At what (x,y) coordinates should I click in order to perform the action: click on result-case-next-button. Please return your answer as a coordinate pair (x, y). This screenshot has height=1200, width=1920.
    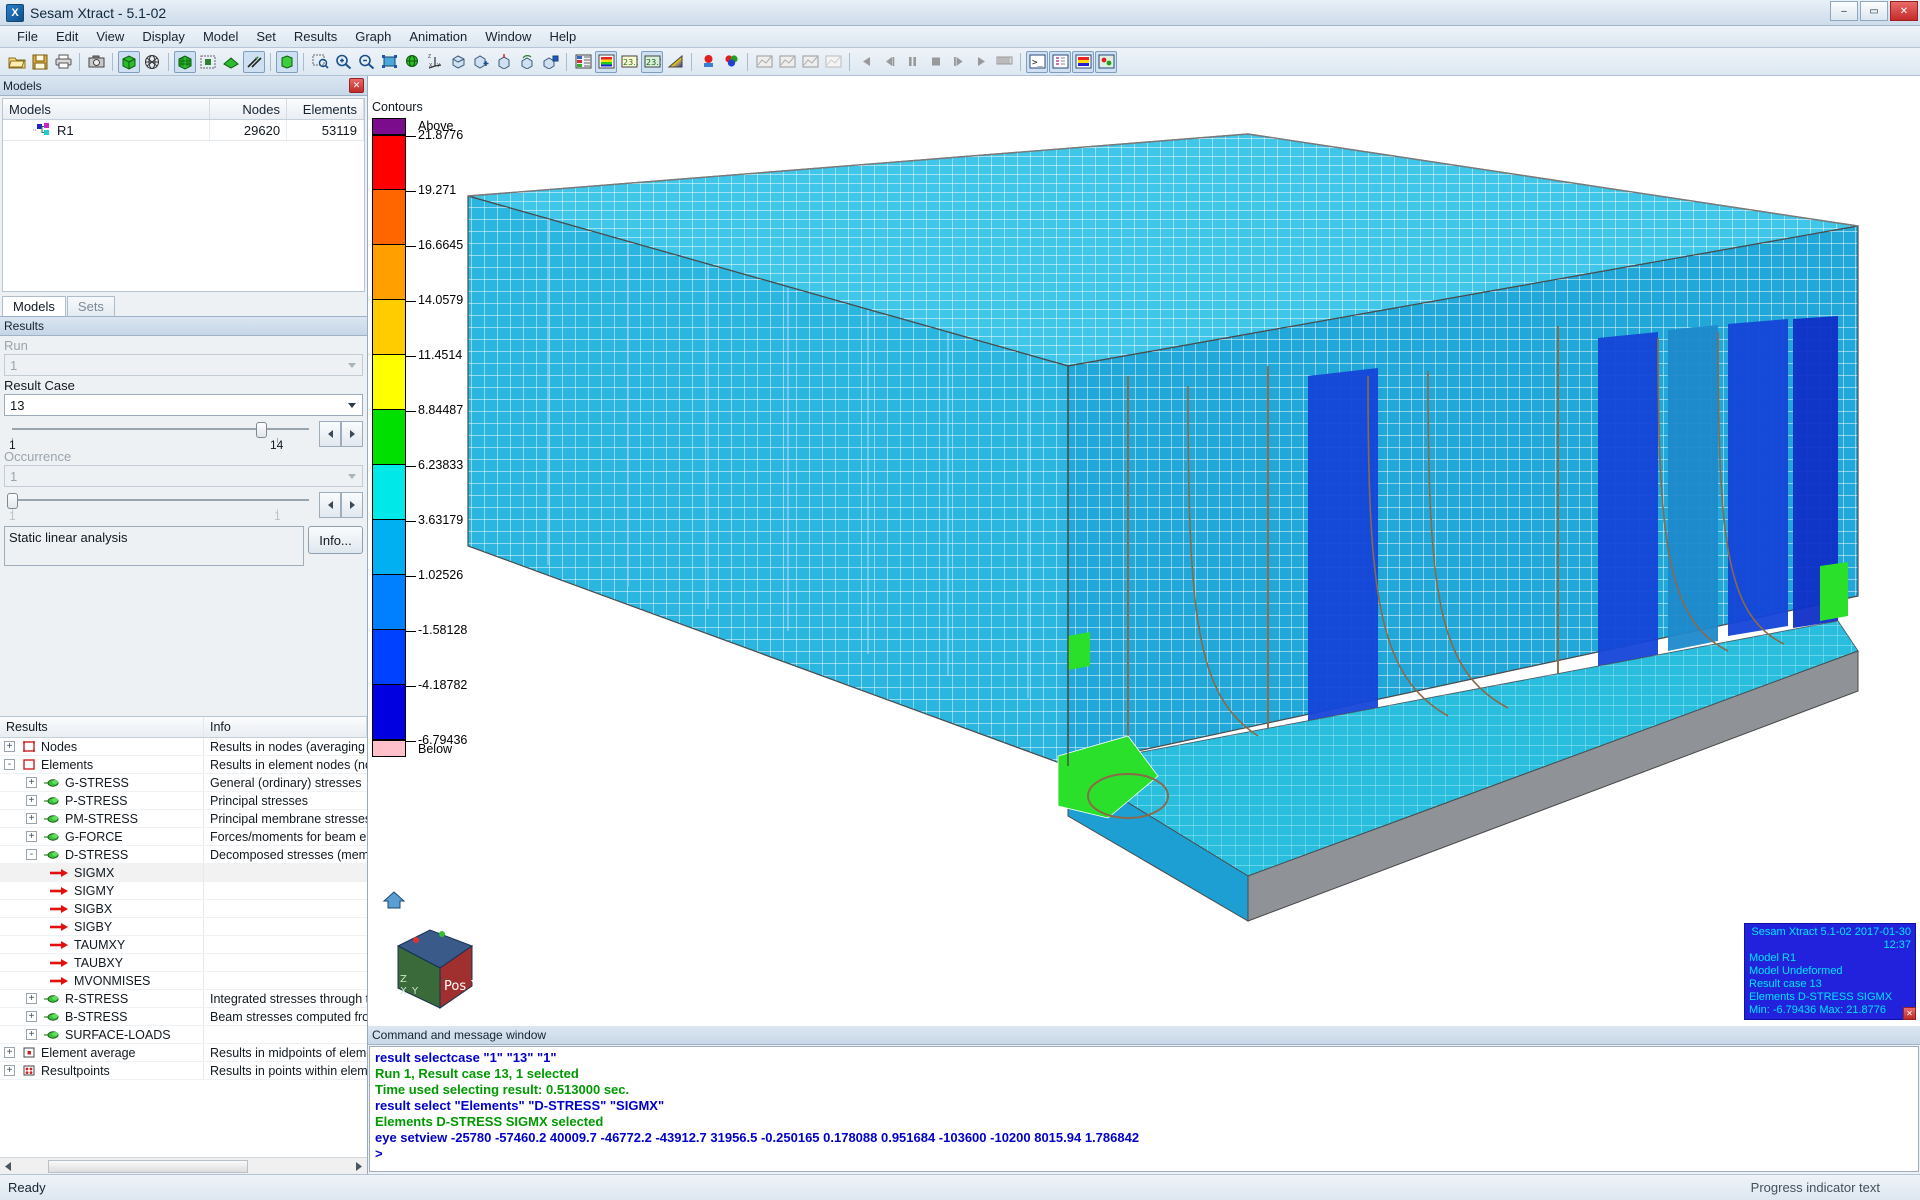
    Looking at the image, I should click on (352, 434).